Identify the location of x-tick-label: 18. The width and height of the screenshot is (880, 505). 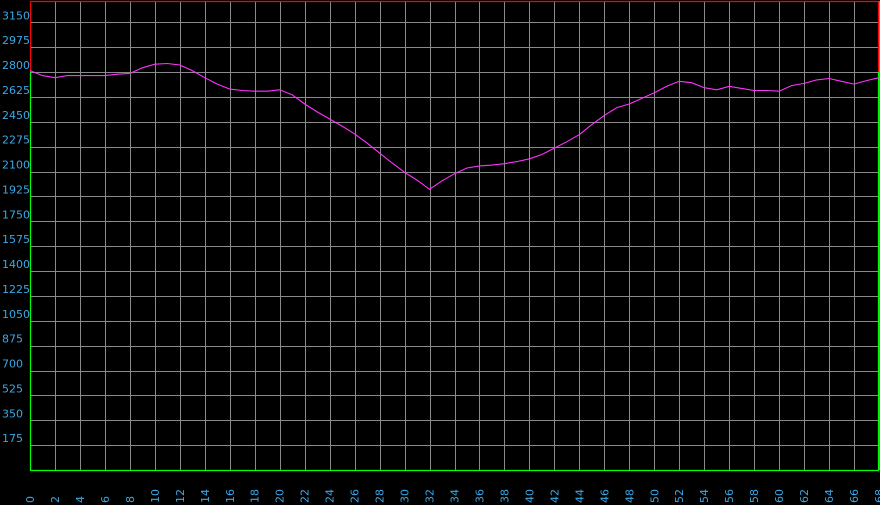
(255, 496).